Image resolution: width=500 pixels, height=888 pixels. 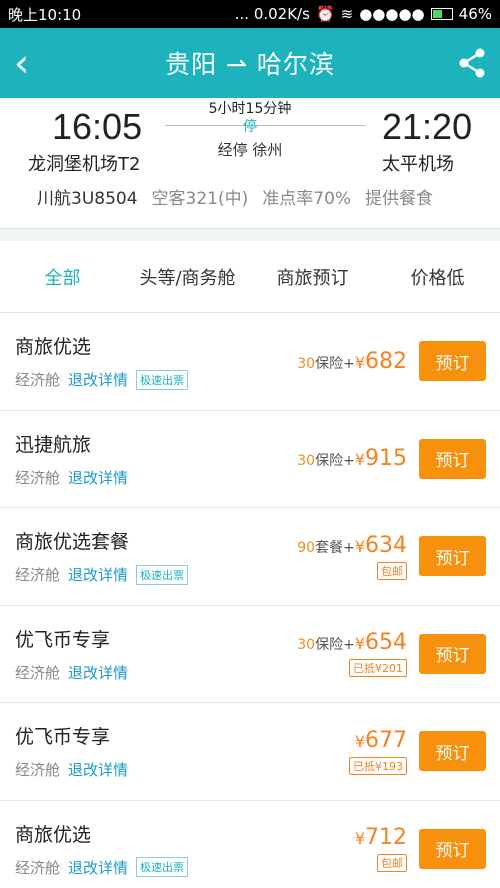 I want to click on alarm-icon: ⏰, so click(x=325, y=14).